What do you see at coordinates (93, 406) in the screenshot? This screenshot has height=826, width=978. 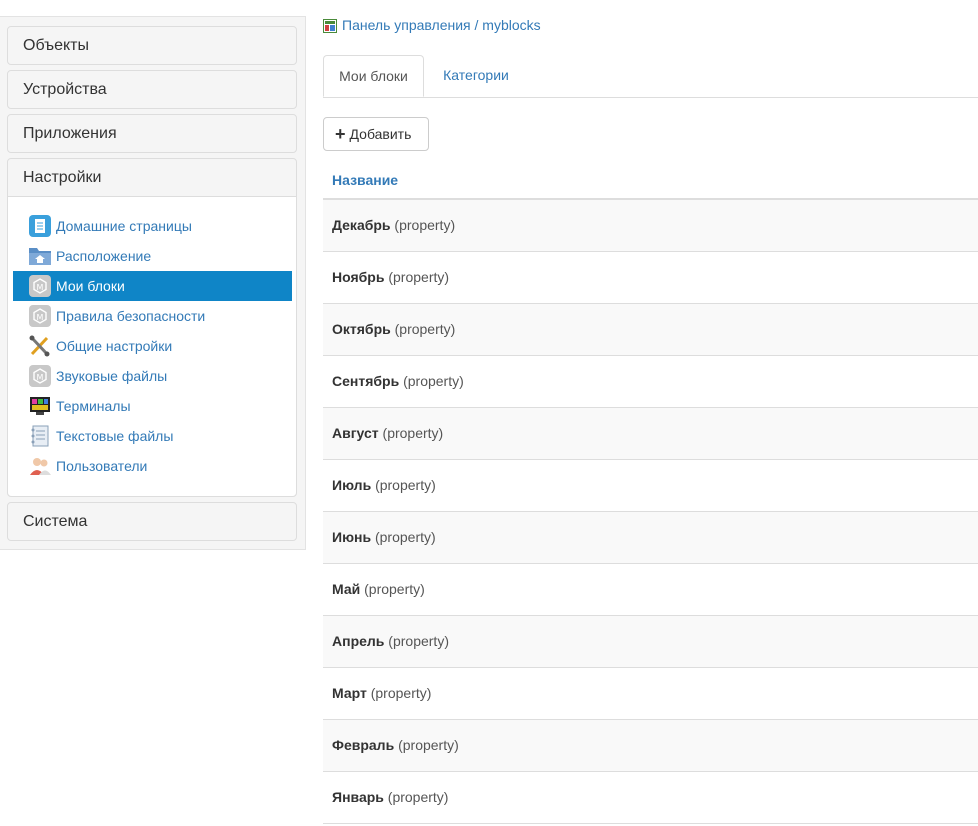 I see `menu-item-label: Терминалы` at bounding box center [93, 406].